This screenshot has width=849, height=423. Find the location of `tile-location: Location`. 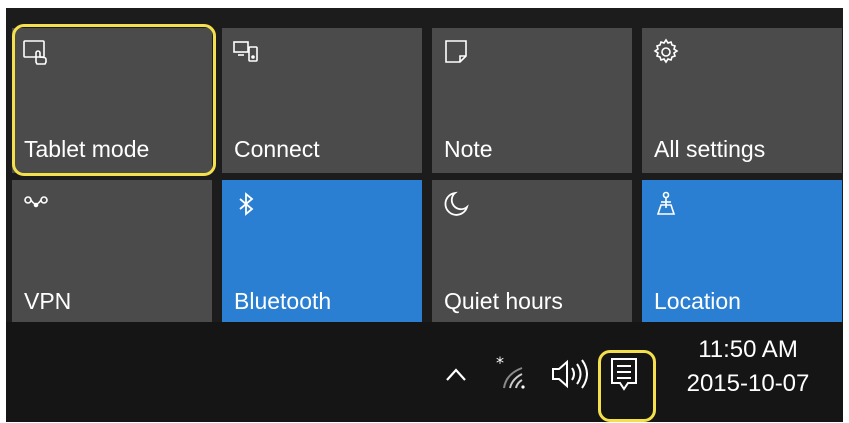

tile-location: Location is located at coordinates (742, 252).